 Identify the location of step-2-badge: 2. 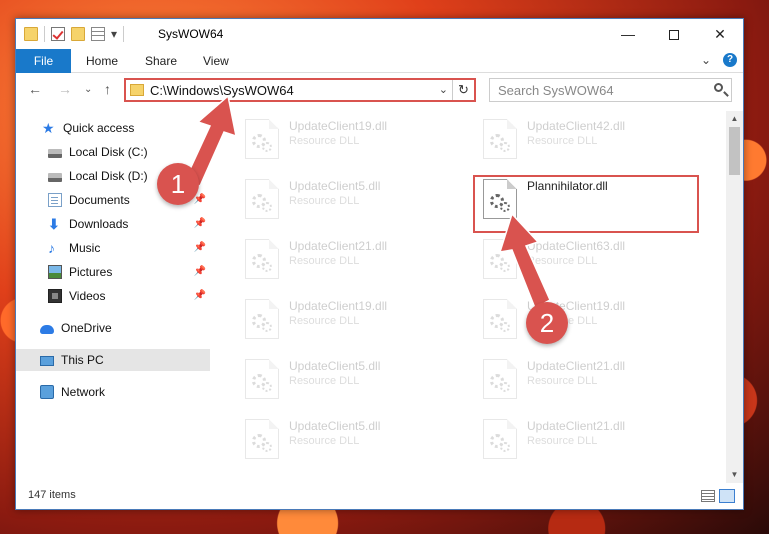
(547, 323).